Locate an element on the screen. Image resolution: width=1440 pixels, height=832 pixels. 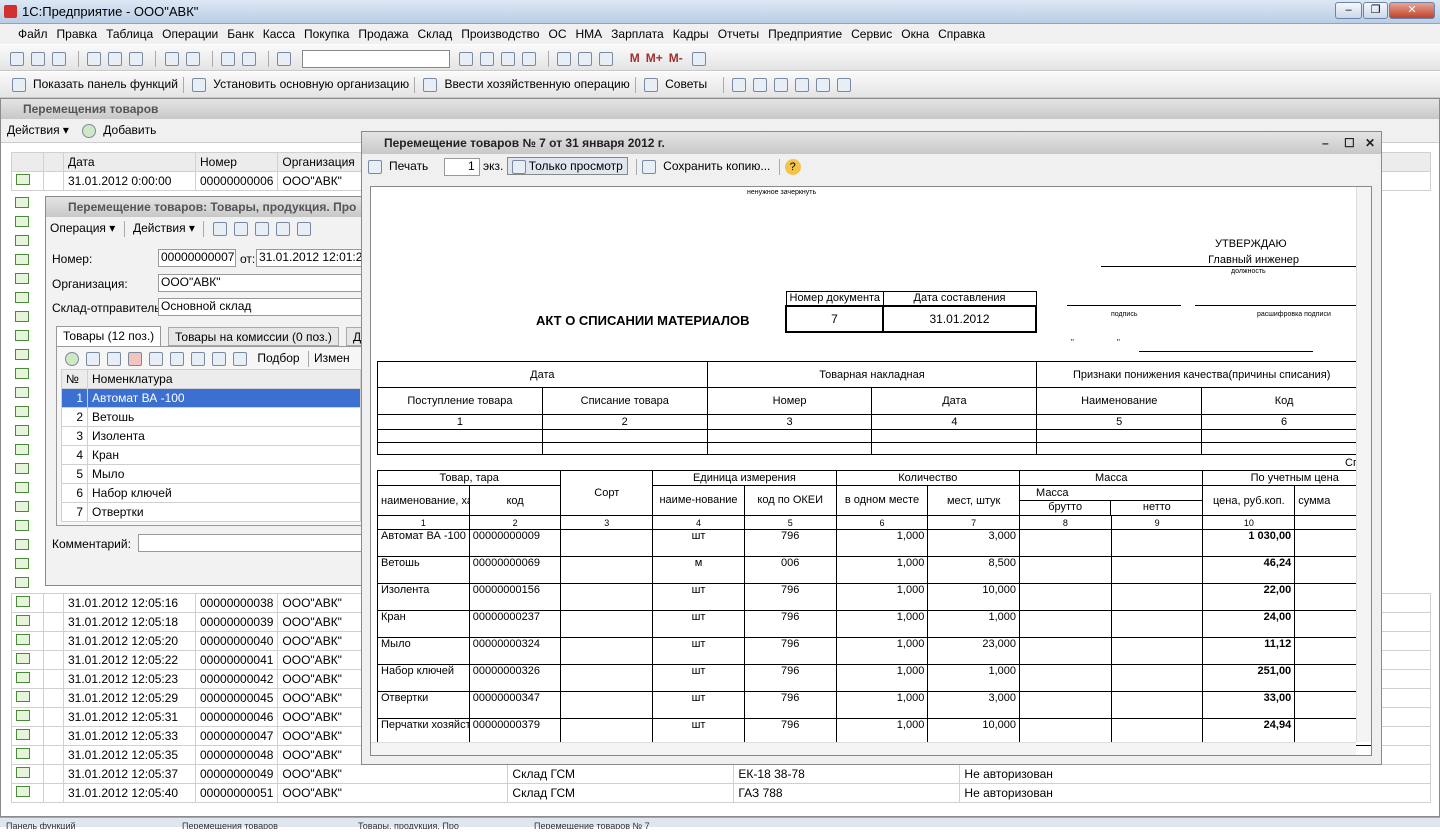
date-field: 31.01.2012 12:01:22 is located at coordinates (310, 258).